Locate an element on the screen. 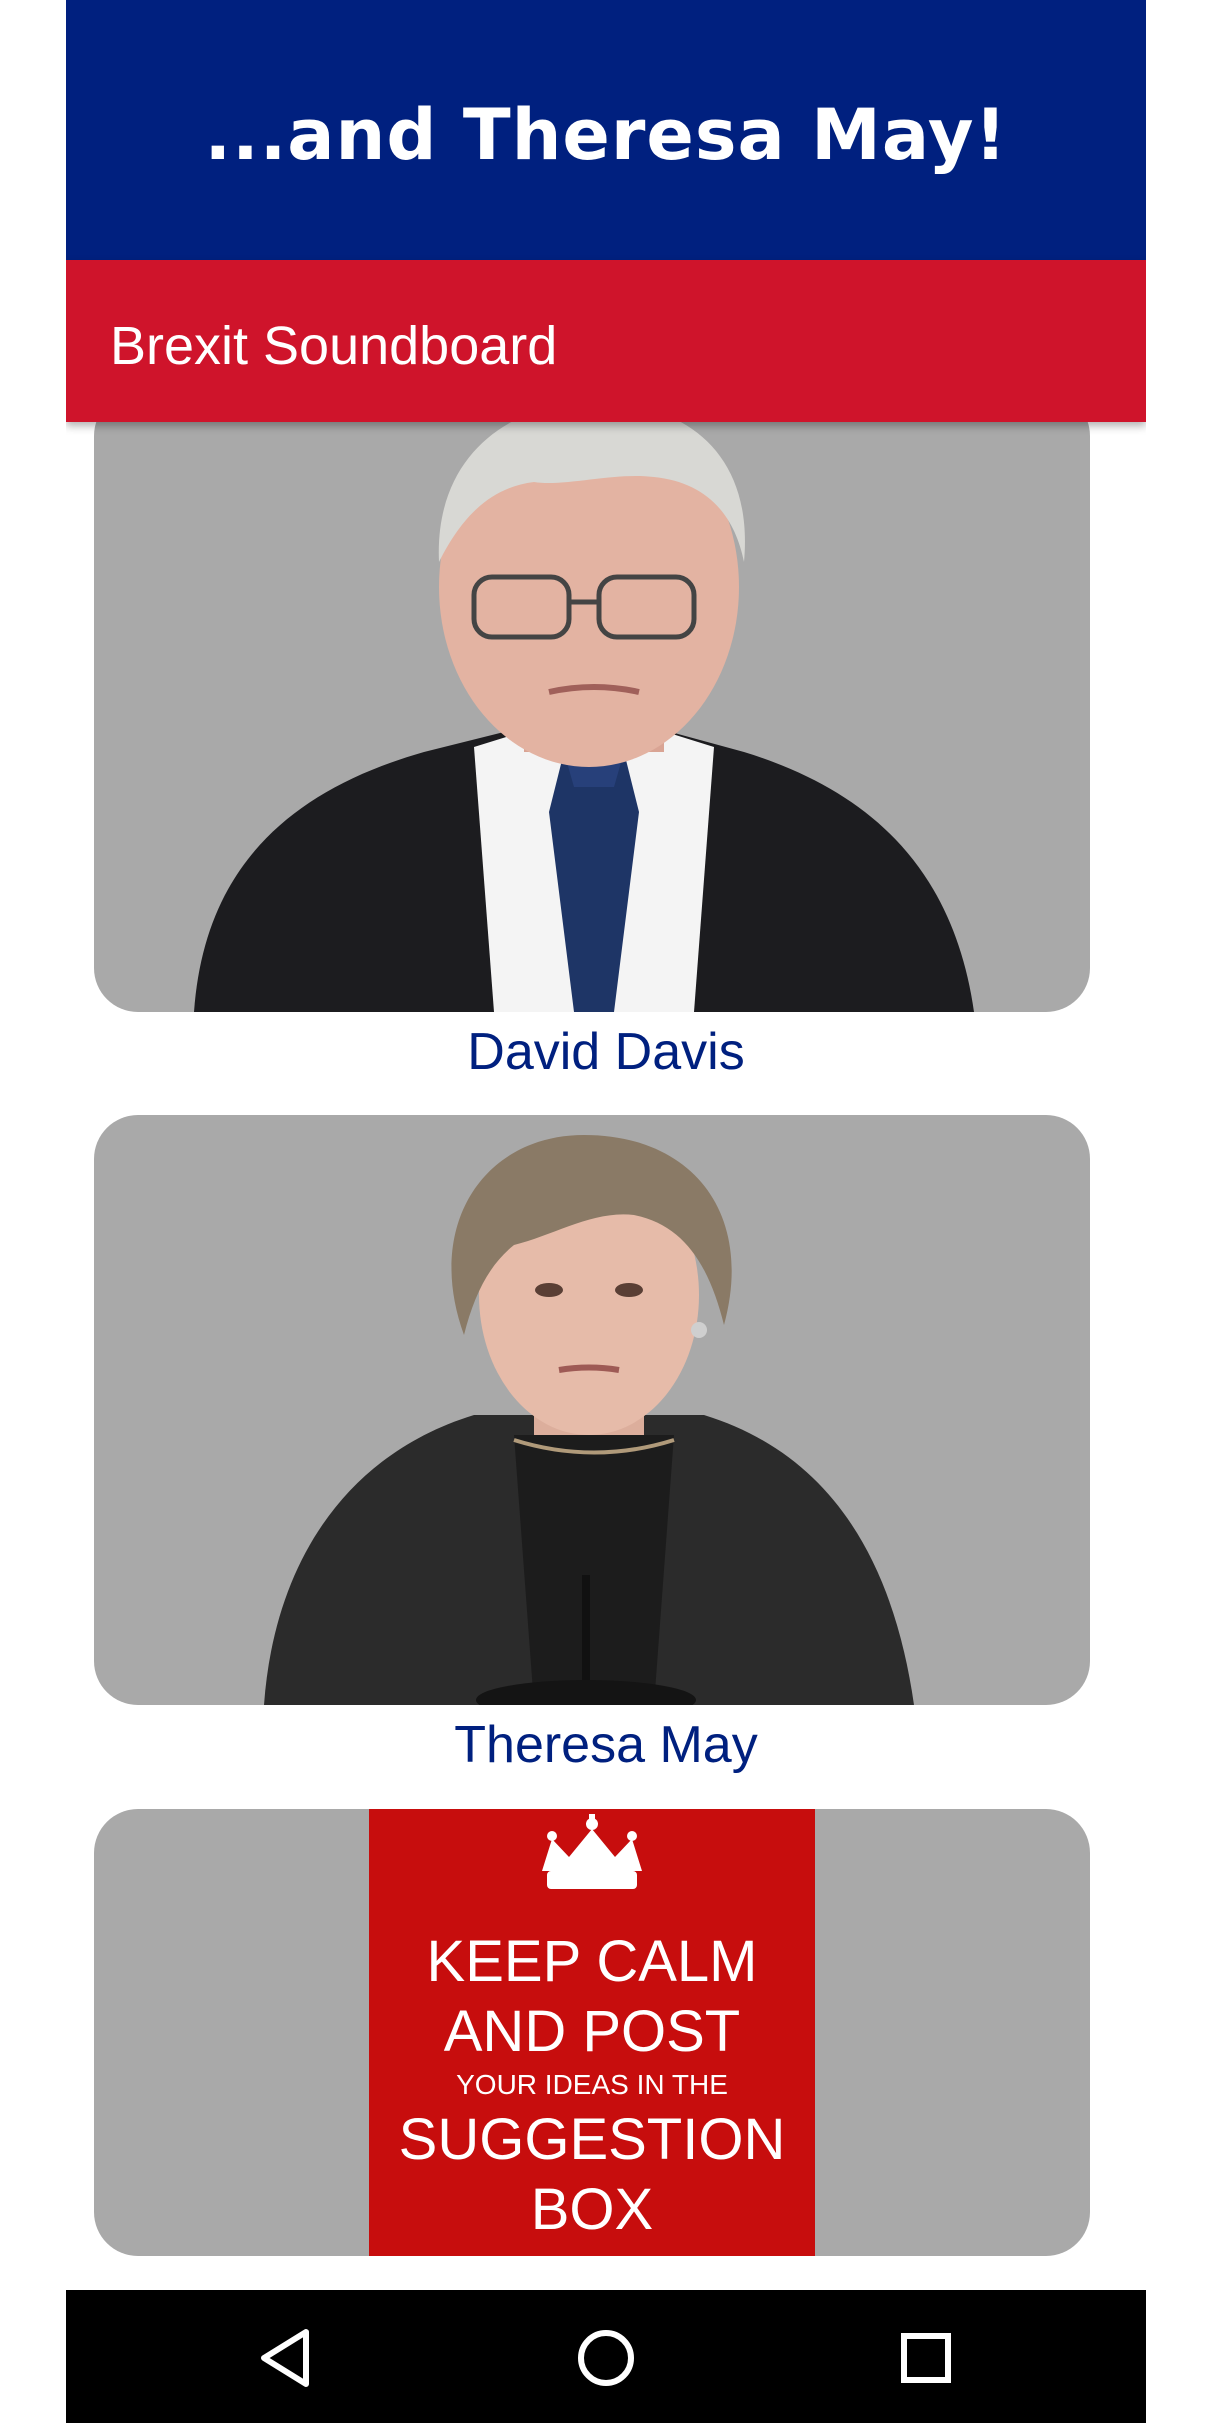 This screenshot has width=1212, height=2423. back-button is located at coordinates (286, 2358).